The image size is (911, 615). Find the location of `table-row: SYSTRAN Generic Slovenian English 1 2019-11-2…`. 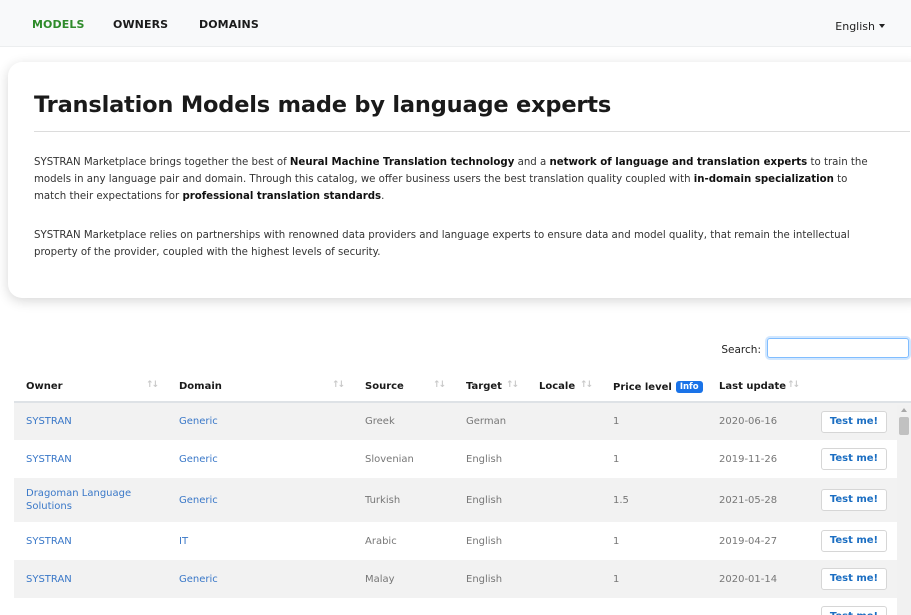

table-row: SYSTRAN Generic Slovenian English 1 2019-11-2… is located at coordinates (462, 459).